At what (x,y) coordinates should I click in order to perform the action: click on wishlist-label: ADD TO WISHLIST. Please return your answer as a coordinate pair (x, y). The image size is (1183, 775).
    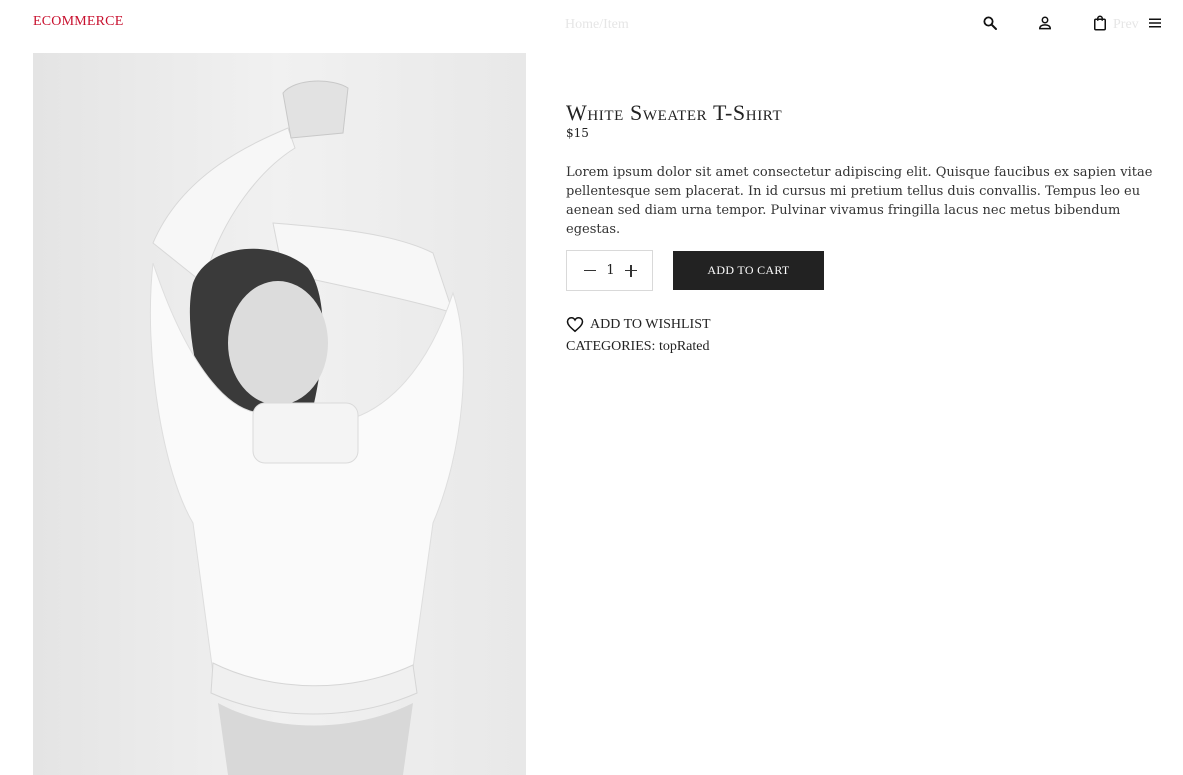
    Looking at the image, I should click on (650, 324).